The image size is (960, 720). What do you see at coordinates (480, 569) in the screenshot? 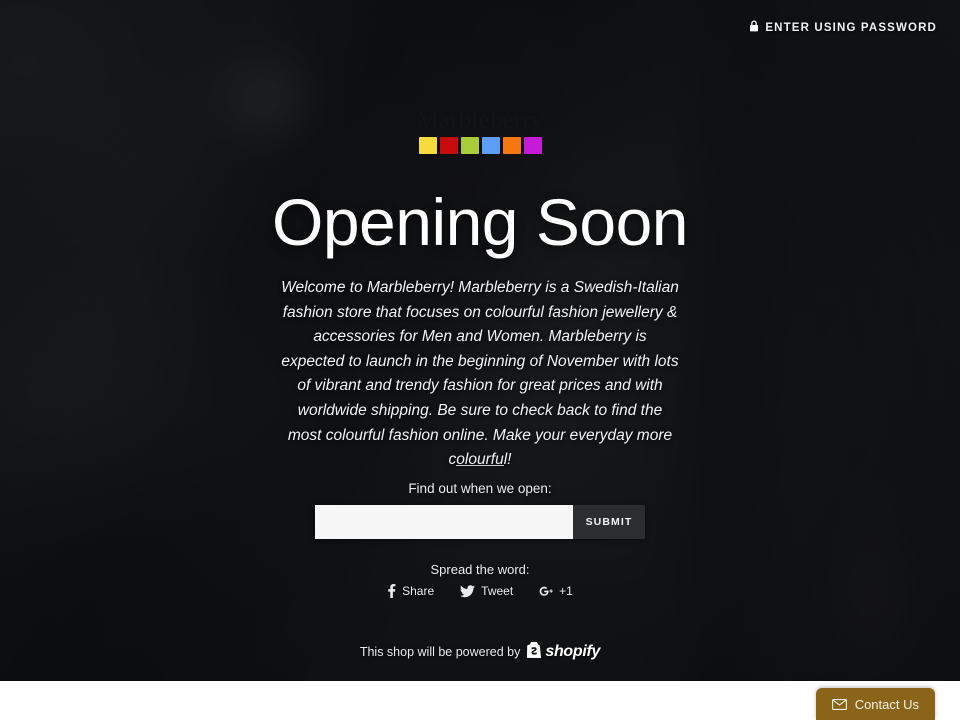
I see `share-label: Spread the word:` at bounding box center [480, 569].